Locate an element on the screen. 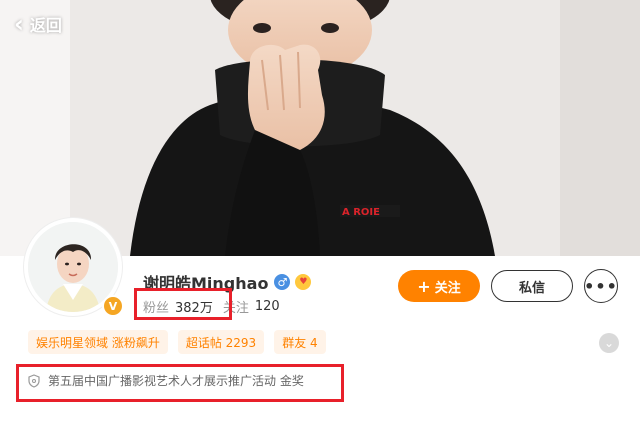 This screenshot has width=640, height=422. message-button: 私信 is located at coordinates (532, 286).